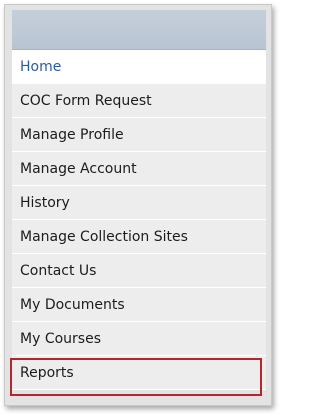  Describe the element at coordinates (139, 237) in the screenshot. I see `nav-item-manage-collection-sites: Manage Collection Sites` at that location.